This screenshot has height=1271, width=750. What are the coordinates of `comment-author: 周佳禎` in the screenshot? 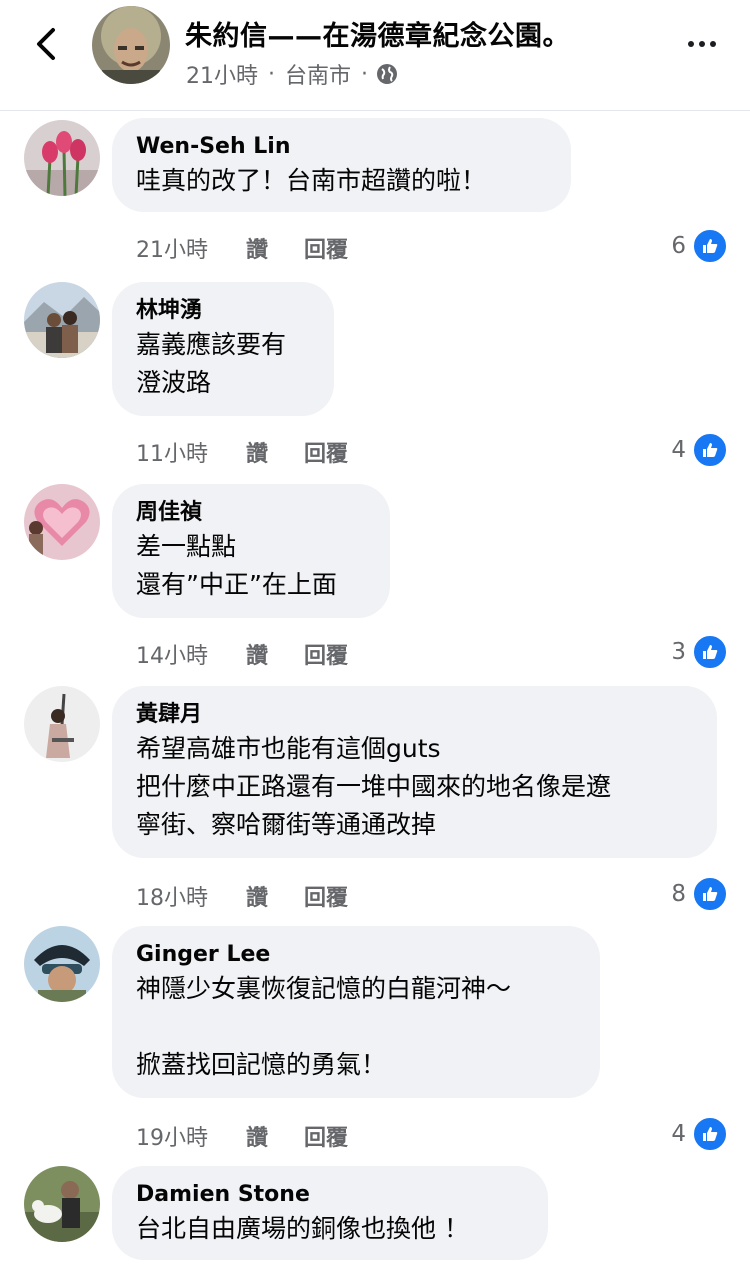 It's located at (251, 513).